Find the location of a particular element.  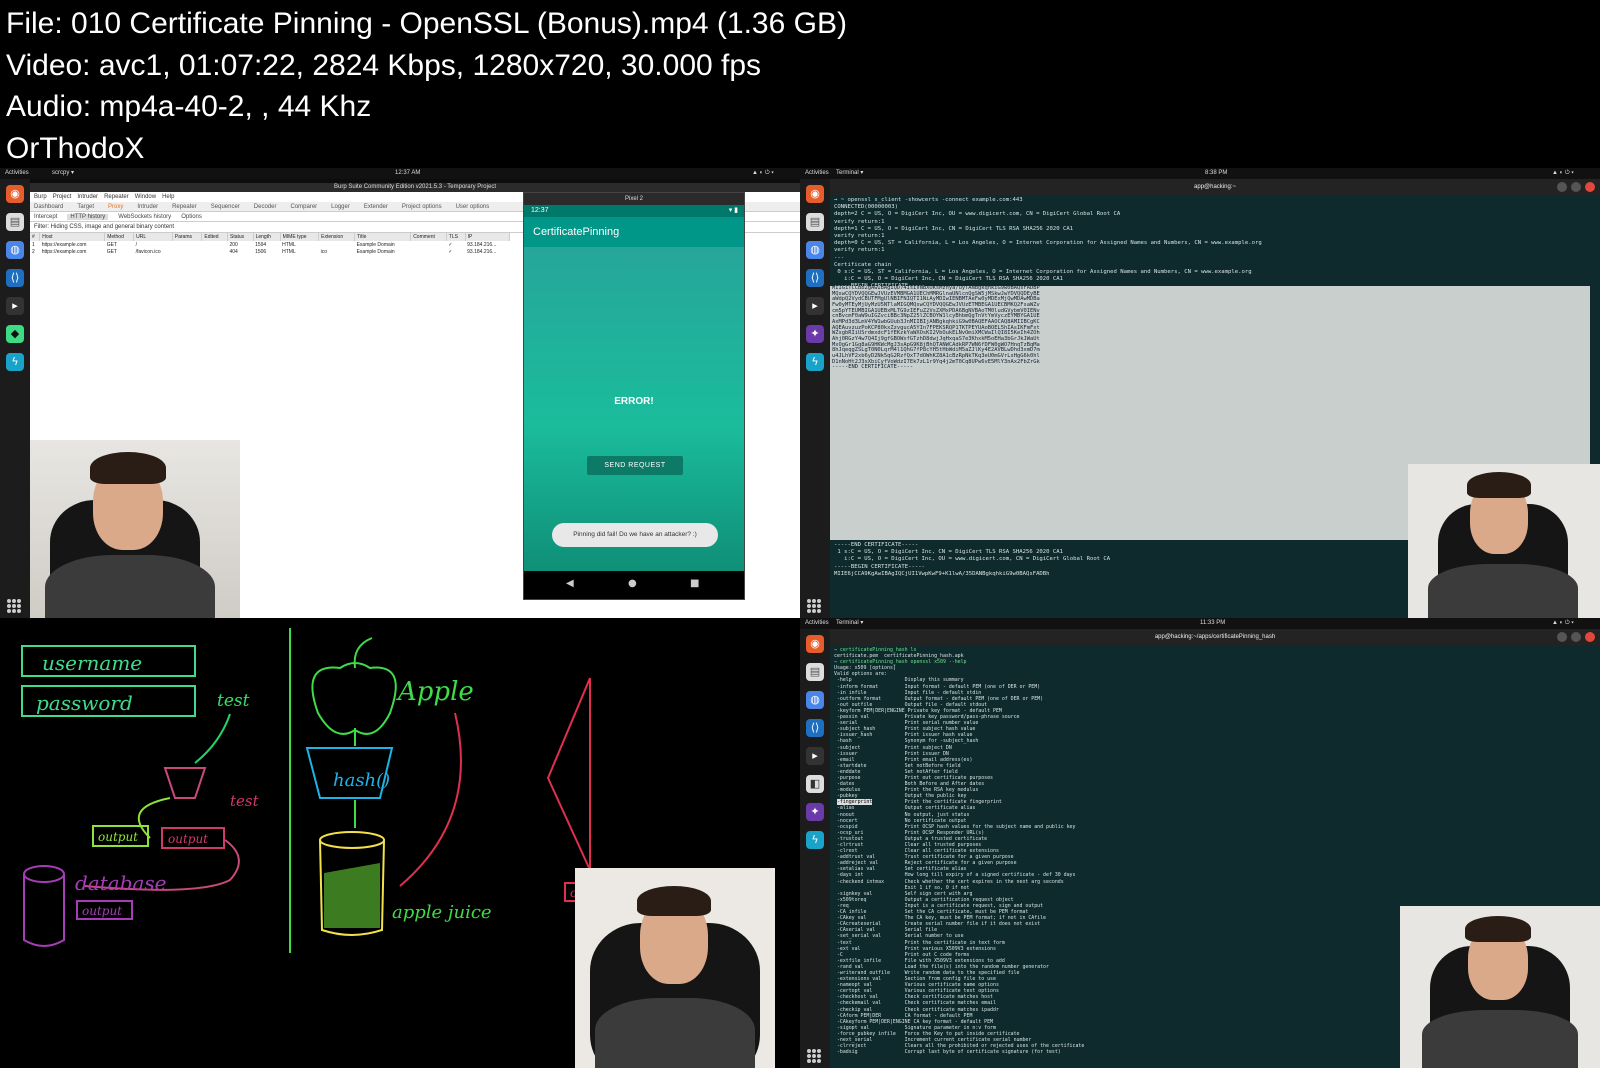

column-header: Edited is located at coordinates (214, 237).